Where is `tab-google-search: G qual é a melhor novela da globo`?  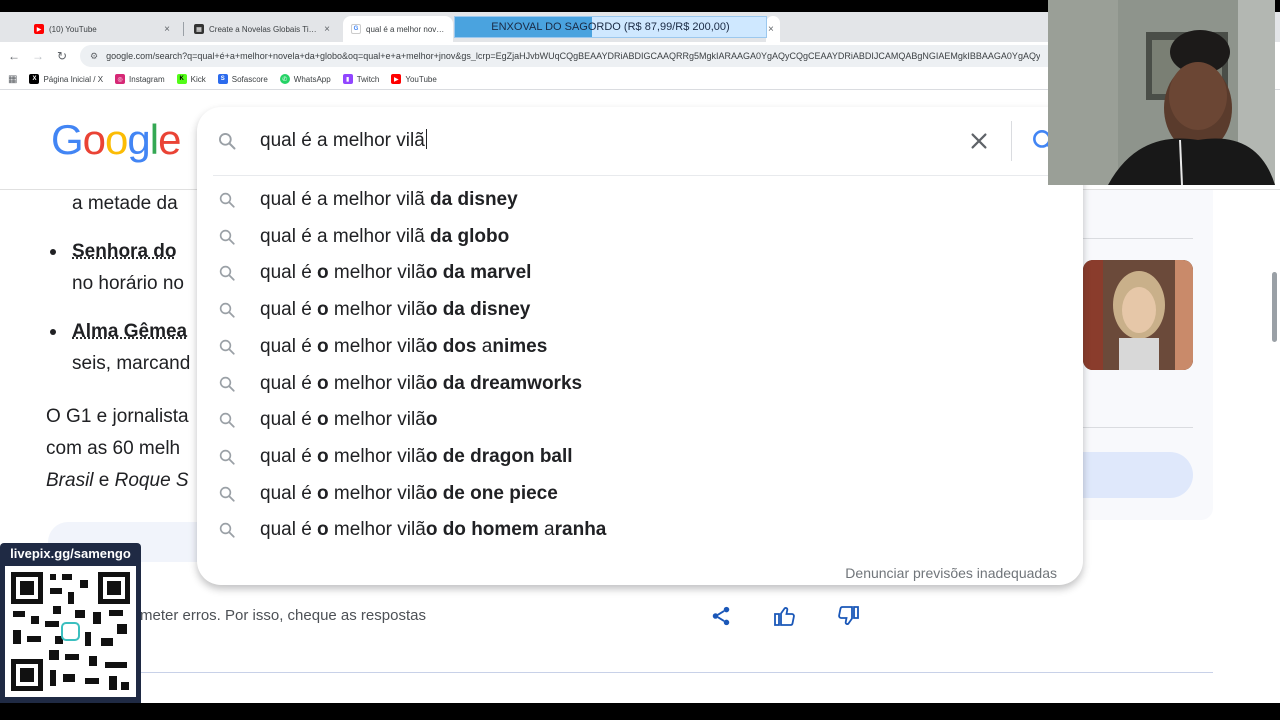 tab-google-search: G qual é a melhor novela da globo is located at coordinates (398, 29).